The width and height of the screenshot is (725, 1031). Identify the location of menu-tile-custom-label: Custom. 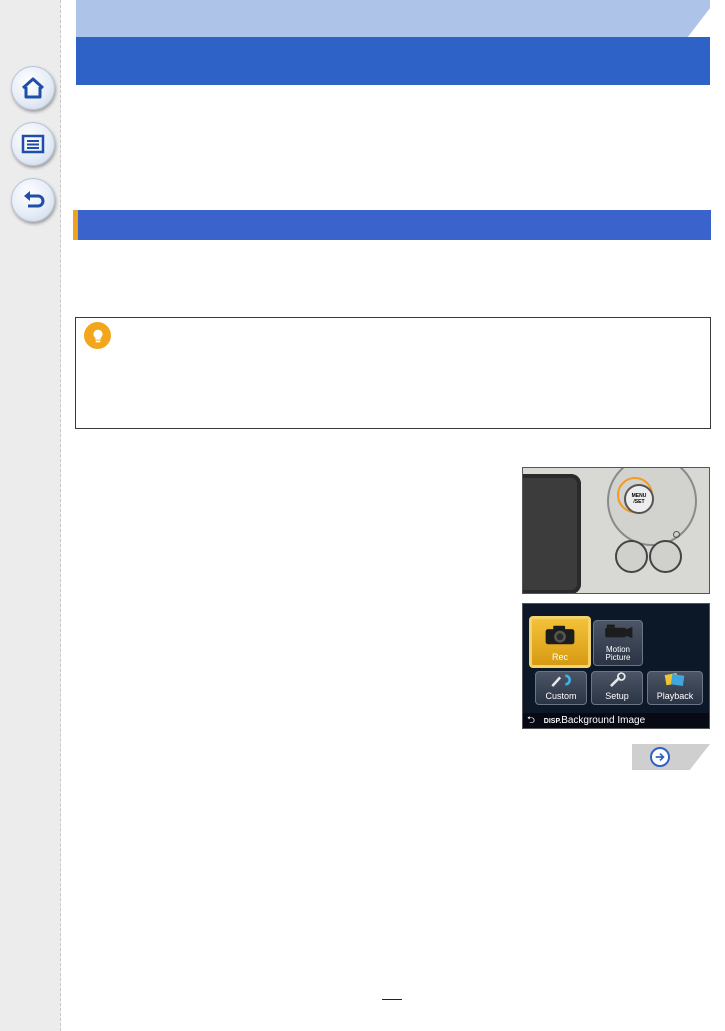
(561, 696).